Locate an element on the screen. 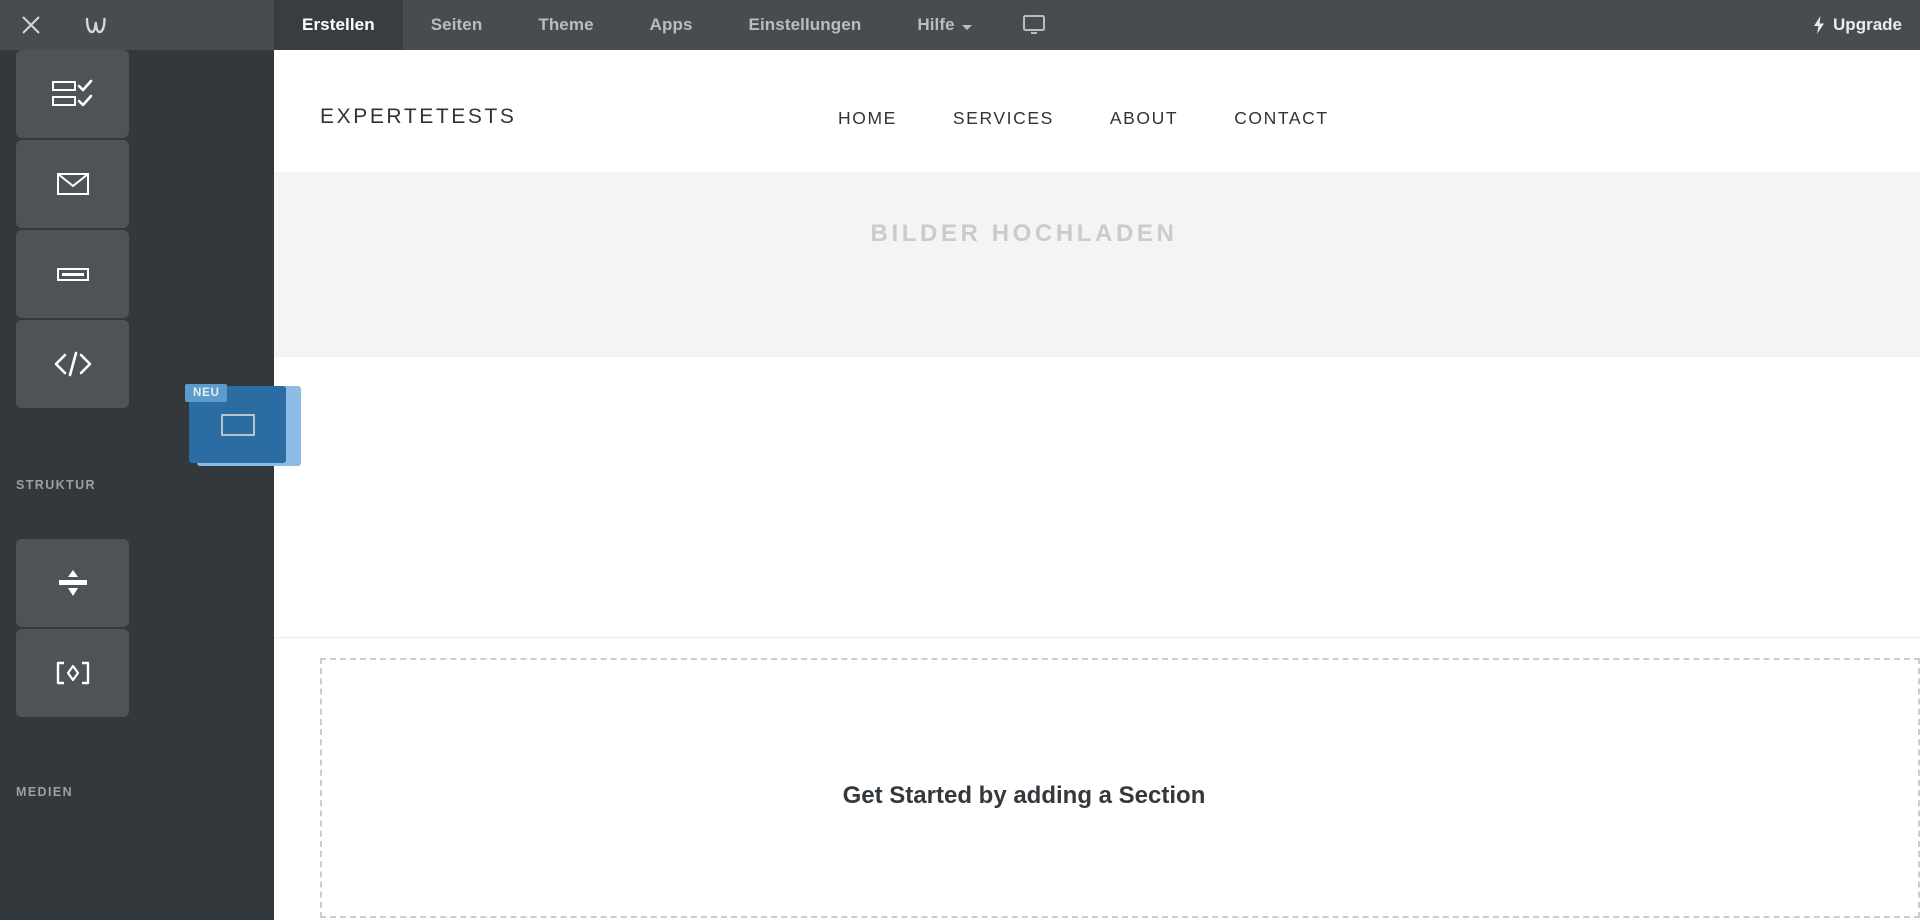  tab-einstellungen: Einstellungen is located at coordinates (805, 25).